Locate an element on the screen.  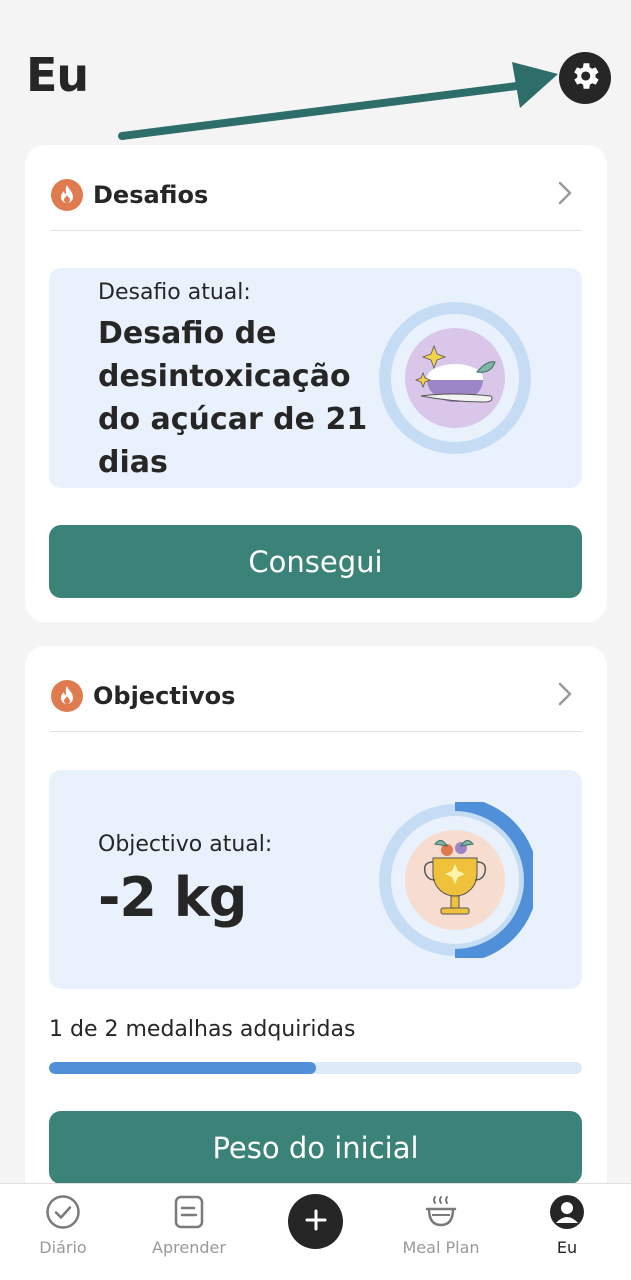
tab-label: Eu is located at coordinates (567, 1247).